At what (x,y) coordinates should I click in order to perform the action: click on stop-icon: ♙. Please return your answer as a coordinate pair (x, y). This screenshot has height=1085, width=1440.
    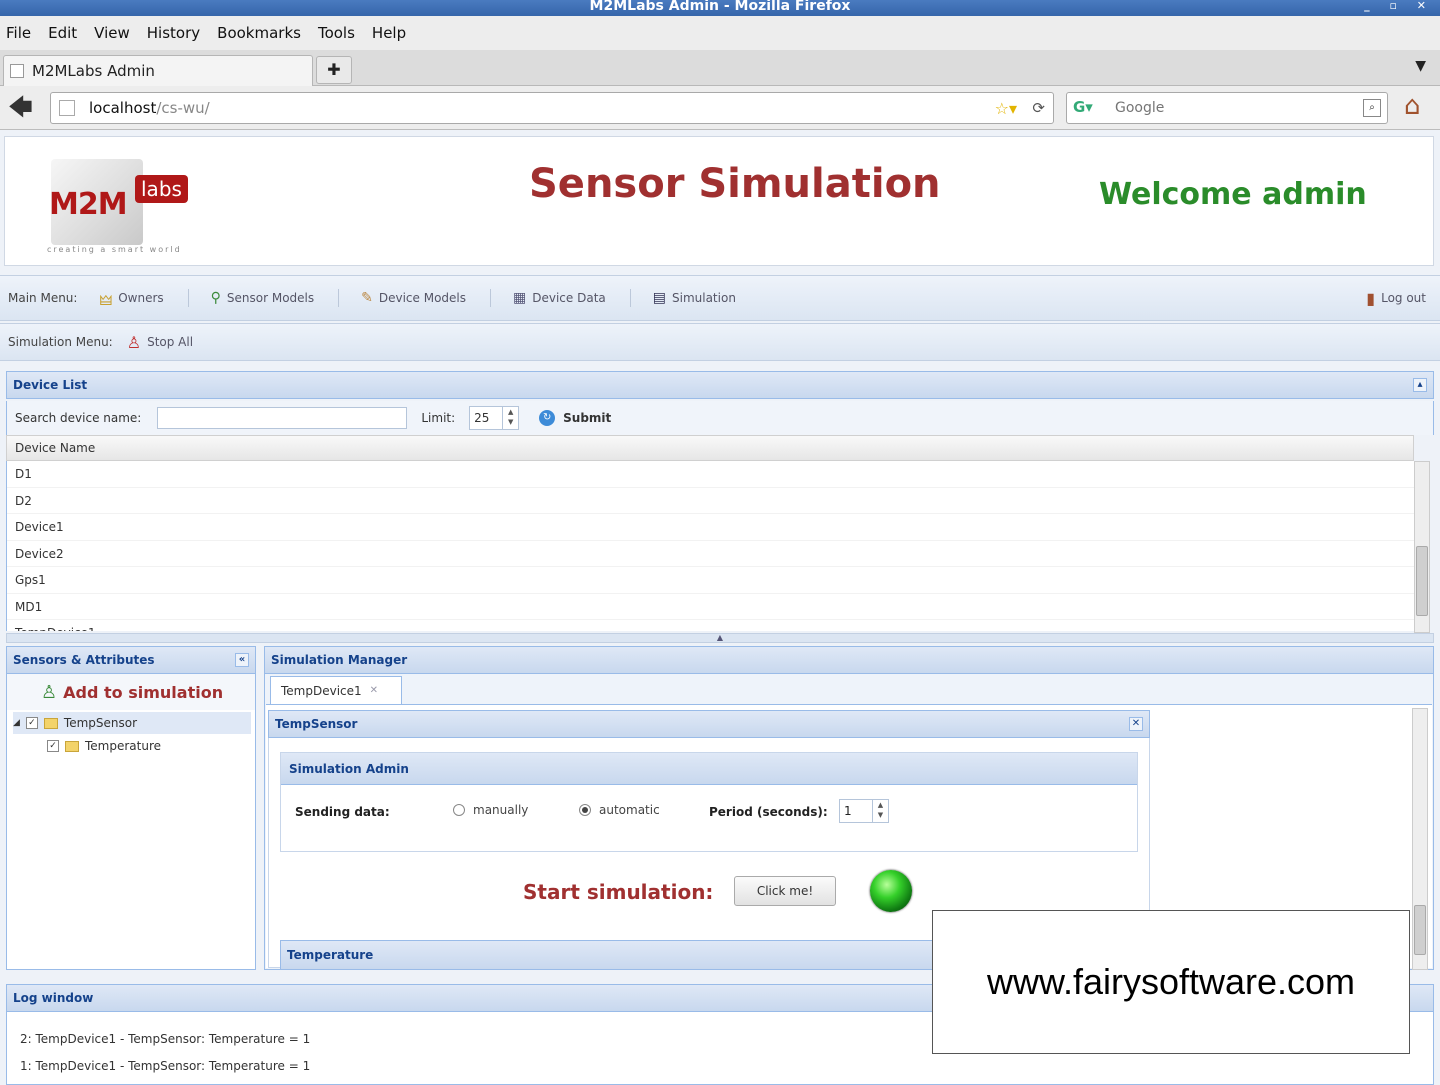
    Looking at the image, I should click on (134, 342).